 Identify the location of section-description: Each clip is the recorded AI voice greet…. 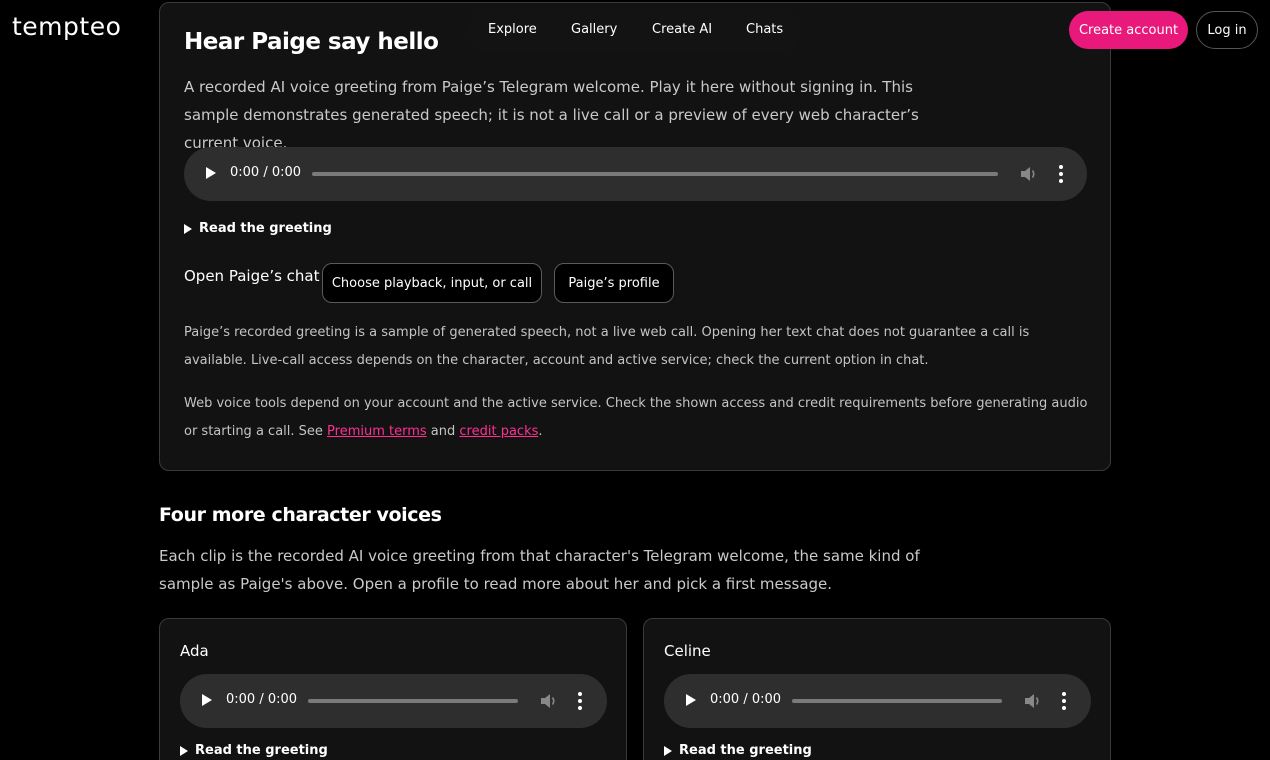
(539, 570).